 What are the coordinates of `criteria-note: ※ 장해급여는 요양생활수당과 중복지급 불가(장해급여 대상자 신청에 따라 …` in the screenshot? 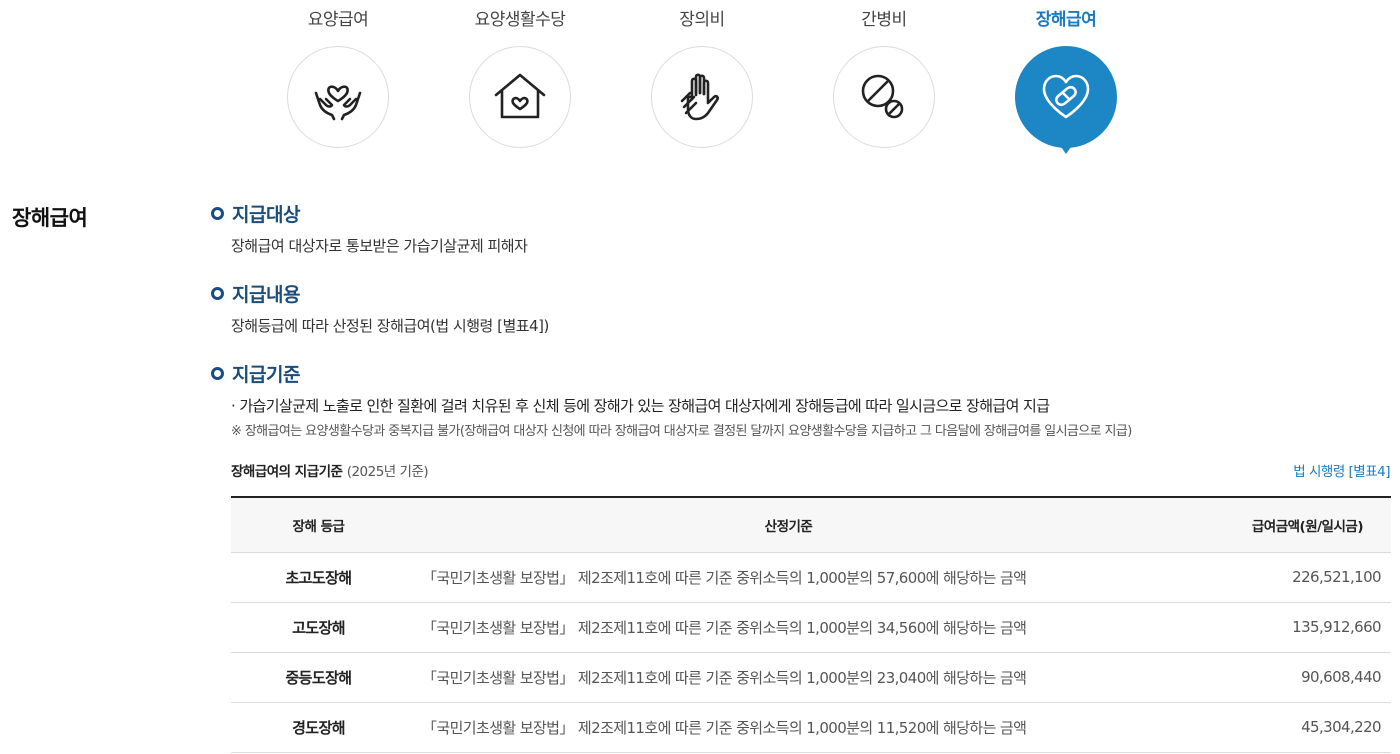 It's located at (681, 431).